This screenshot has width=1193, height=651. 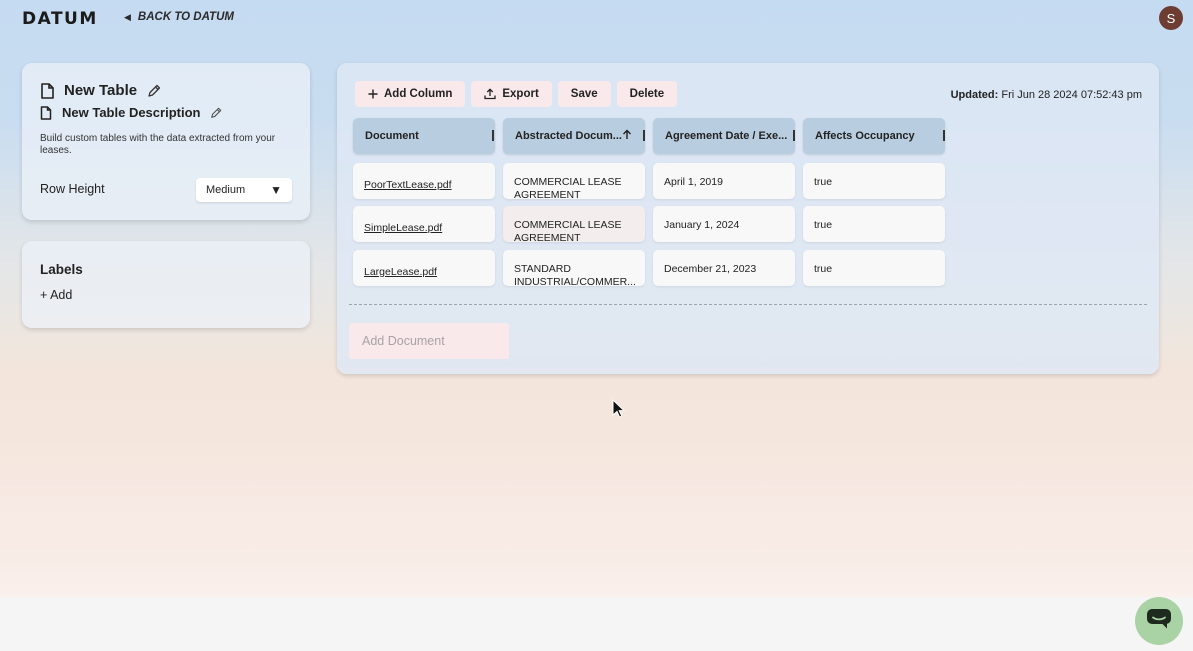 I want to click on table-cell-date: December 21, 2023, so click(x=724, y=268).